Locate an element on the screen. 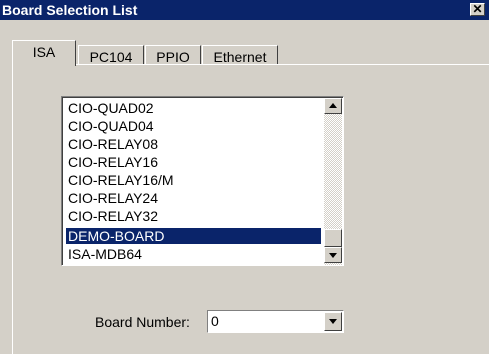 The height and width of the screenshot is (354, 489). arrow-down-icon is located at coordinates (333, 255).